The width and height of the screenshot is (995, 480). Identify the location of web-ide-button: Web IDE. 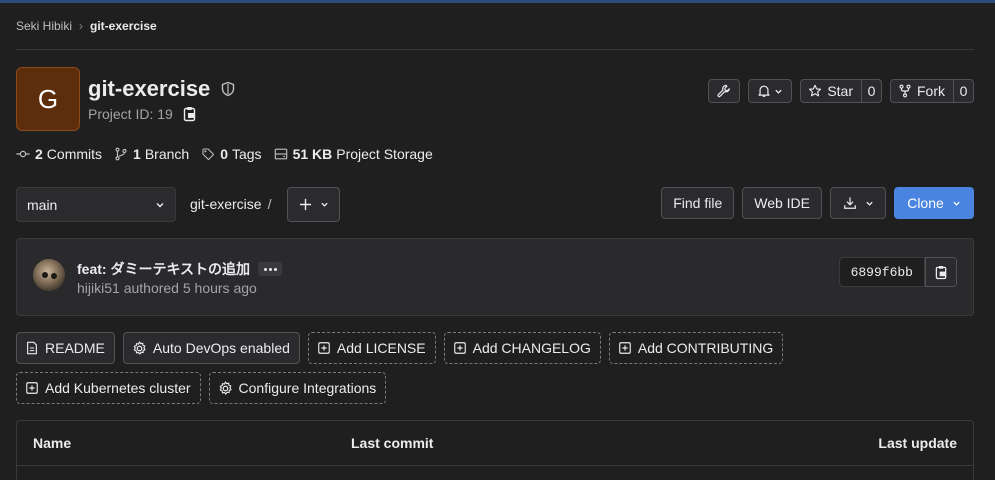
(782, 203).